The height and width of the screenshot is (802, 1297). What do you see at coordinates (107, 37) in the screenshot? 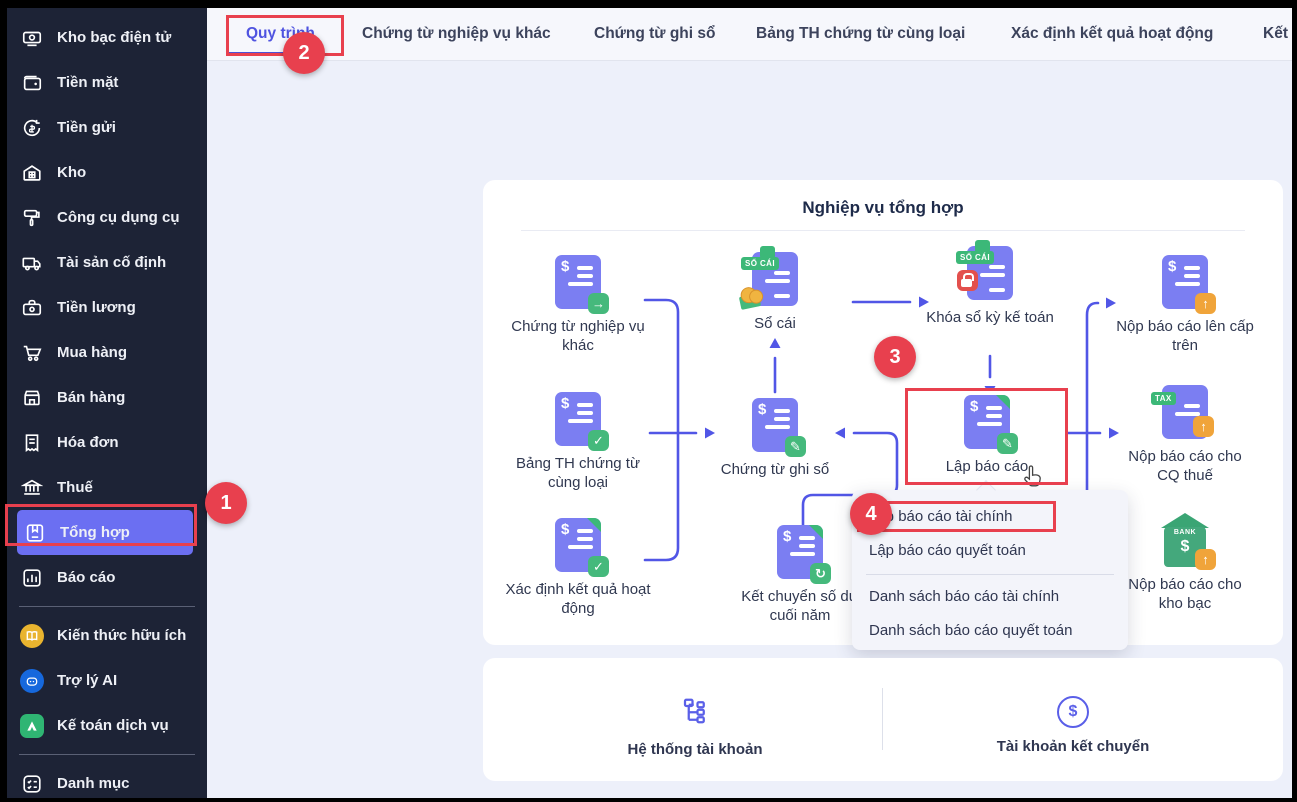
I see `sidebar-item-treasury: Kho bạc điện tử` at bounding box center [107, 37].